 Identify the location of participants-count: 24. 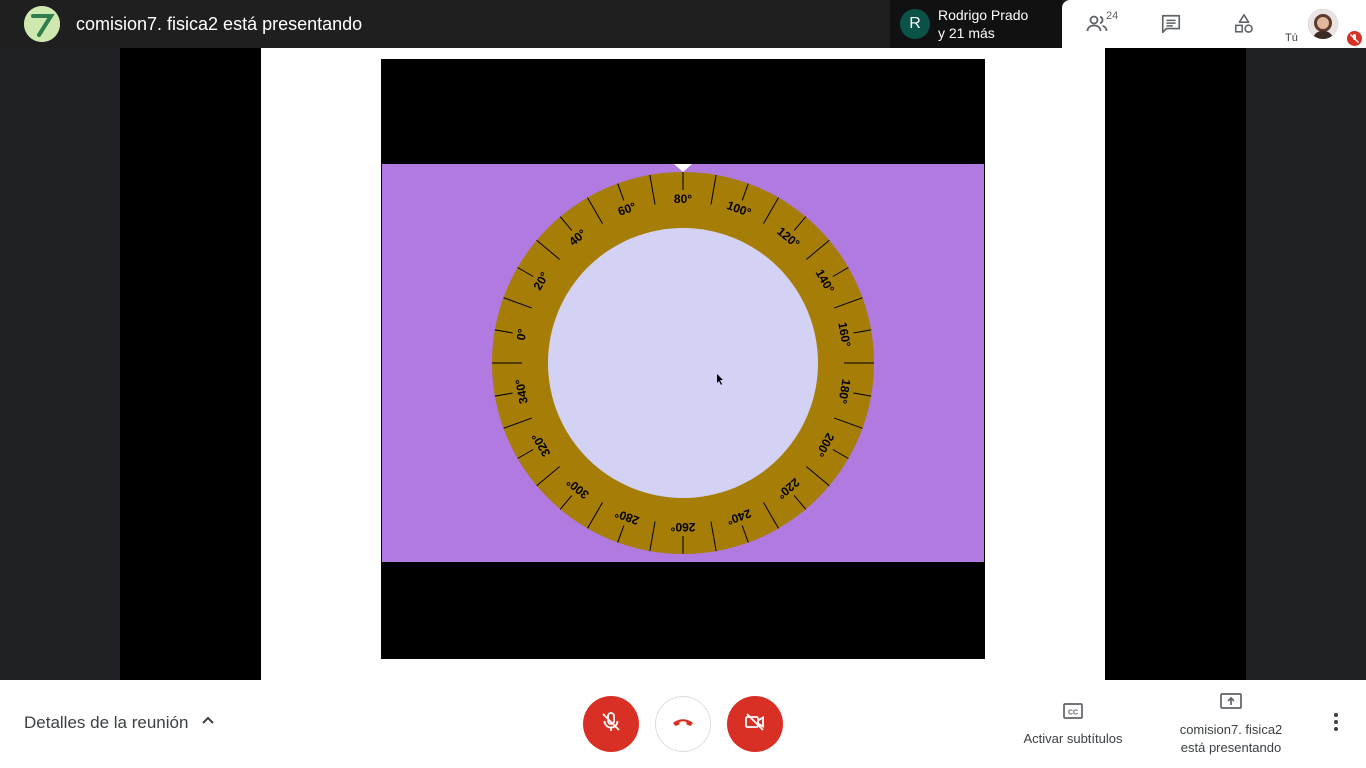
(1112, 16).